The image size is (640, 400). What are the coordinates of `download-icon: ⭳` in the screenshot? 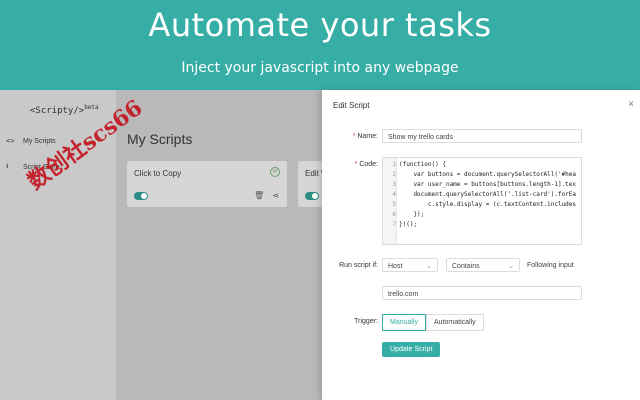 It's located at (7, 166).